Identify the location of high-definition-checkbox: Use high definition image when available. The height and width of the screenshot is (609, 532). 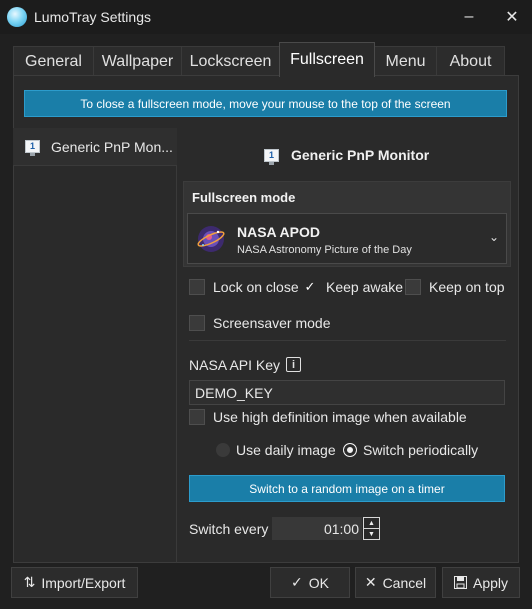
(328, 417).